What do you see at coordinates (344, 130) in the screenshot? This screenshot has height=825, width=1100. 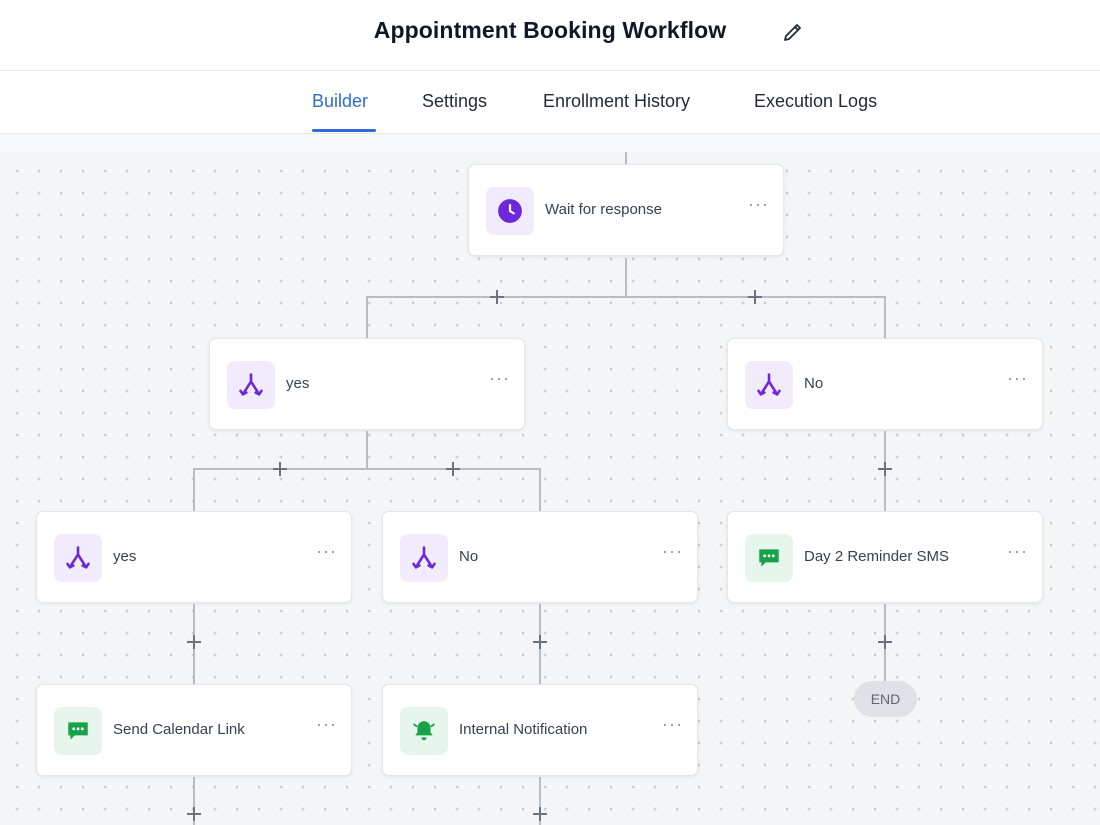 I see `active-tab-indicator` at bounding box center [344, 130].